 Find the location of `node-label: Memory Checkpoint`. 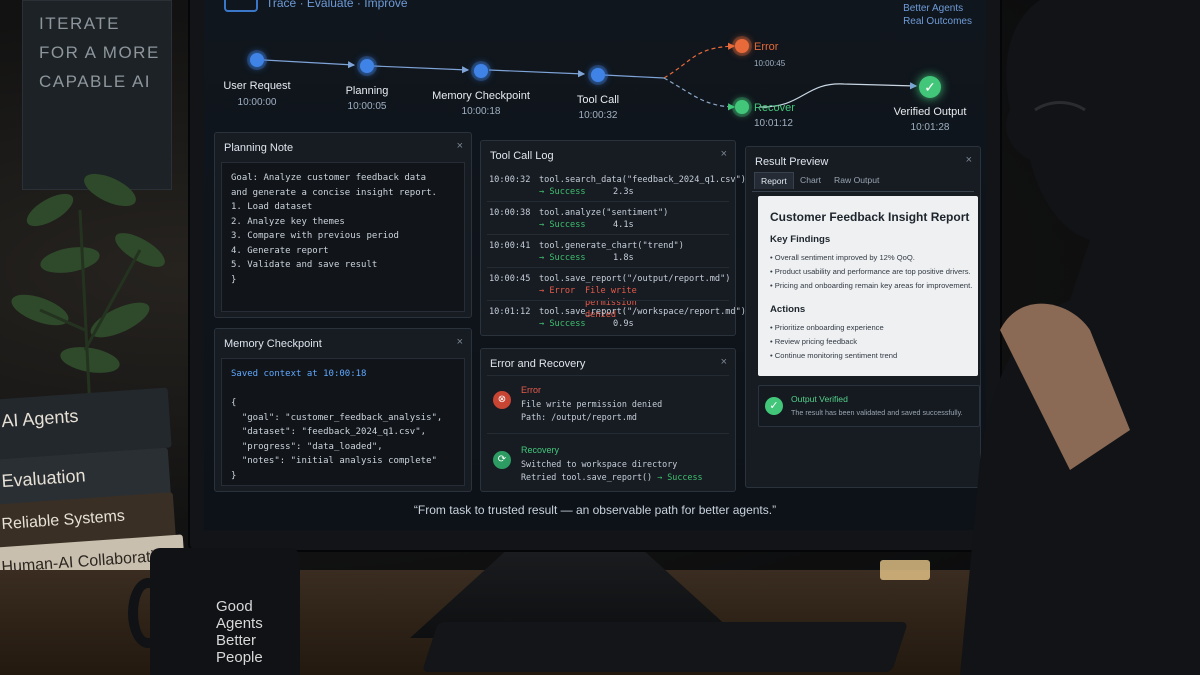

node-label: Memory Checkpoint is located at coordinates (481, 96).